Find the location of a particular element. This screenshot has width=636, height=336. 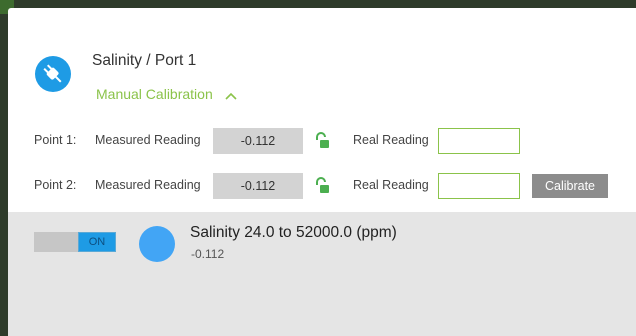

sensor-name: Salinity 24.0 to 52000.0 (ppm) is located at coordinates (293, 232).